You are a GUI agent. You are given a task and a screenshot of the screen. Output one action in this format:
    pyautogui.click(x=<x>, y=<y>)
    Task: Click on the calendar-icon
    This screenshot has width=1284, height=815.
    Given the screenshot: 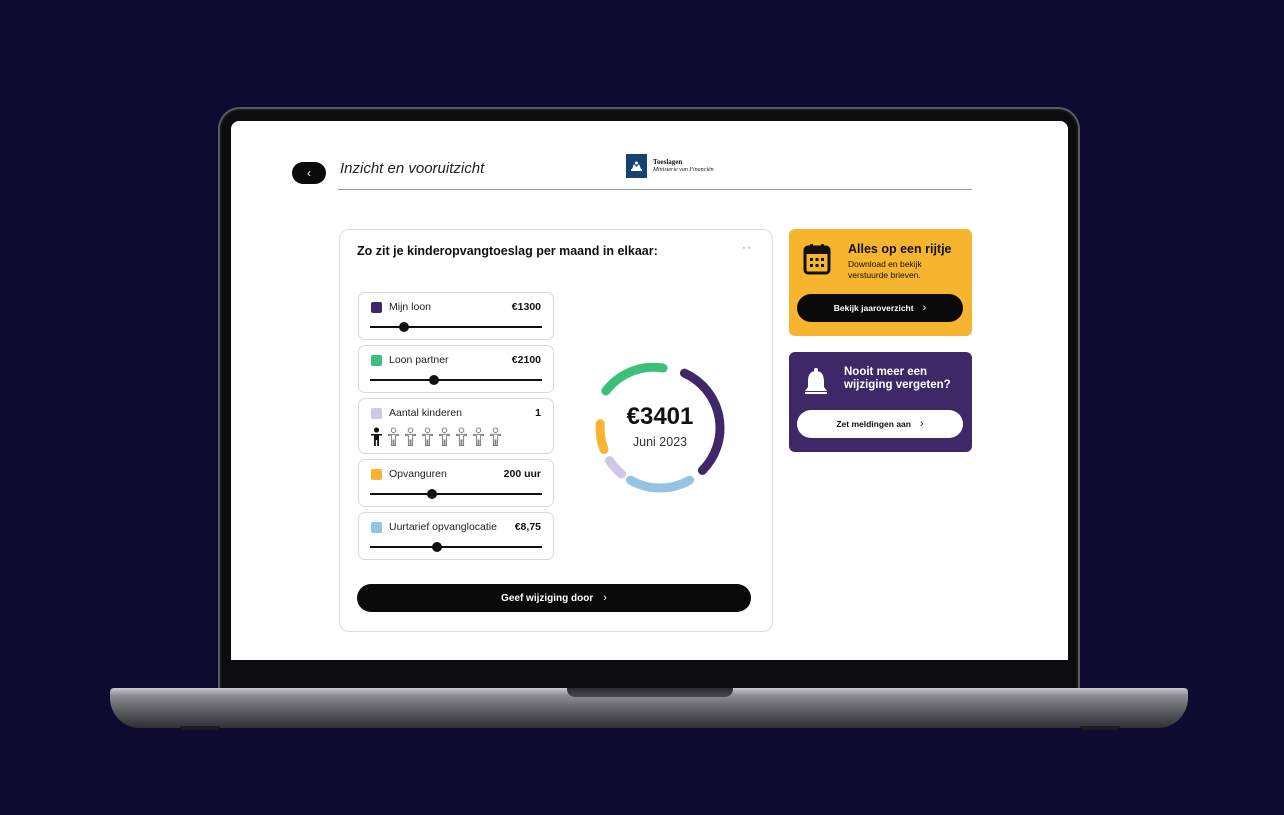 What is the action you would take?
    pyautogui.click(x=817, y=259)
    